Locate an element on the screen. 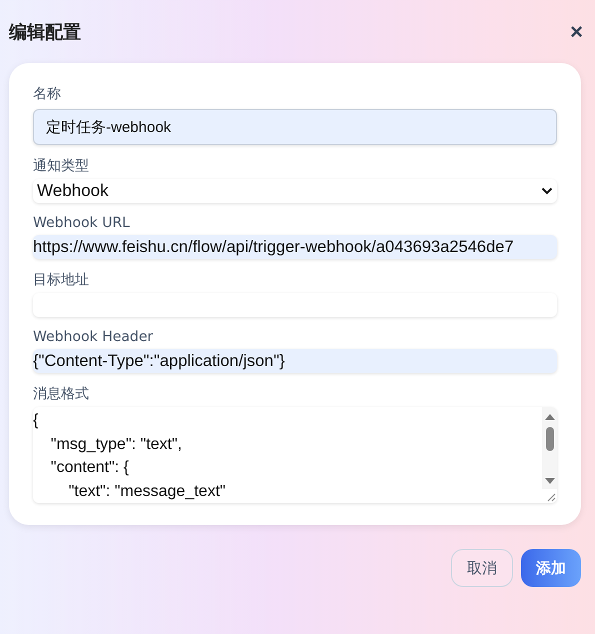 This screenshot has width=595, height=634. field-label: Webhook Header is located at coordinates (93, 337).